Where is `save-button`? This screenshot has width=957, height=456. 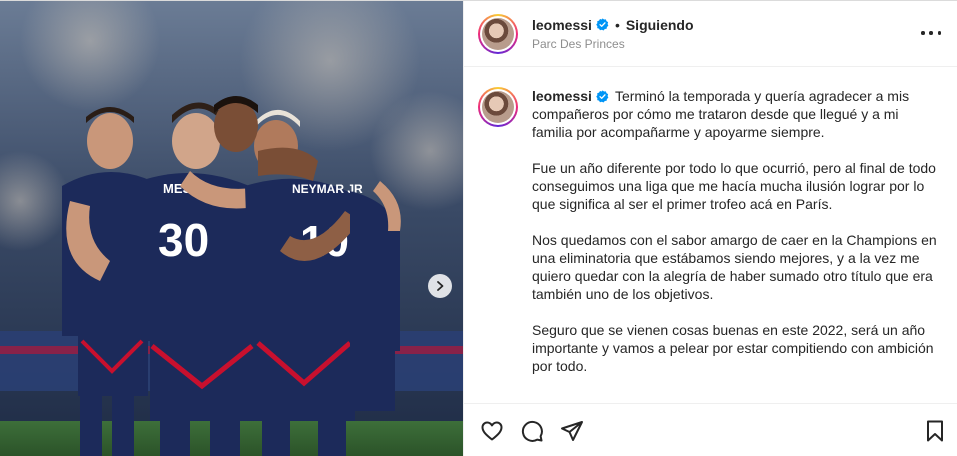 save-button is located at coordinates (935, 431).